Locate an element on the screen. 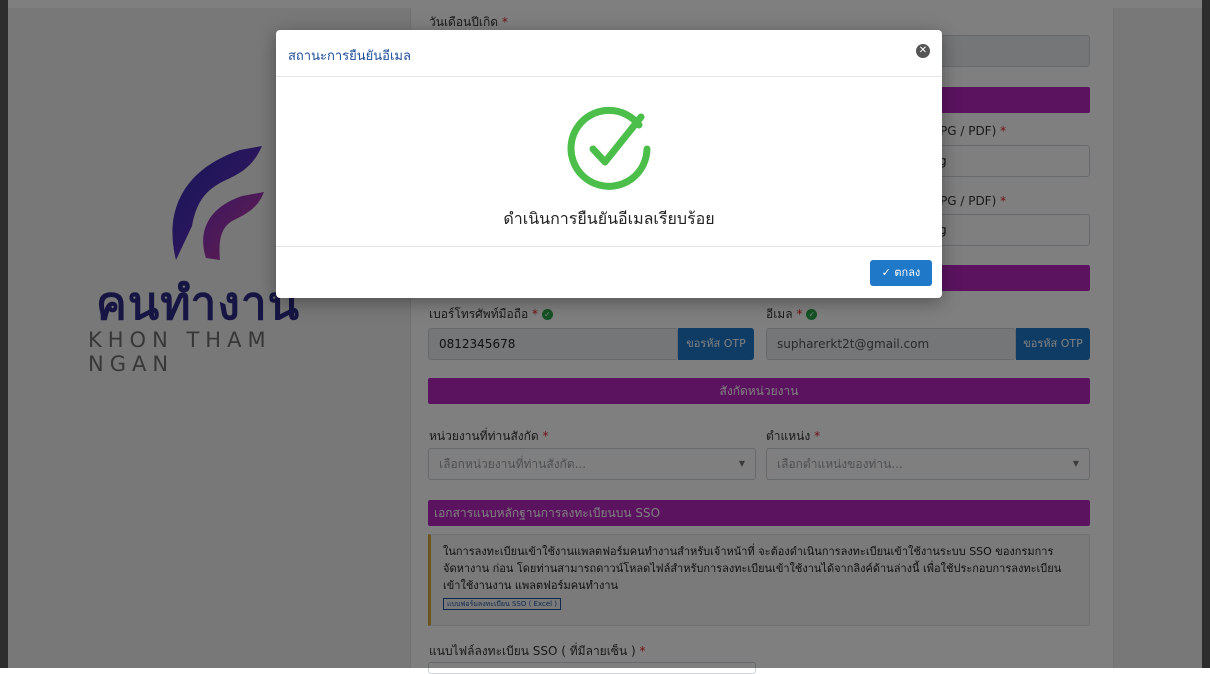 This screenshot has width=1210, height=674. ok-button: ✓ ตกลง is located at coordinates (901, 273).